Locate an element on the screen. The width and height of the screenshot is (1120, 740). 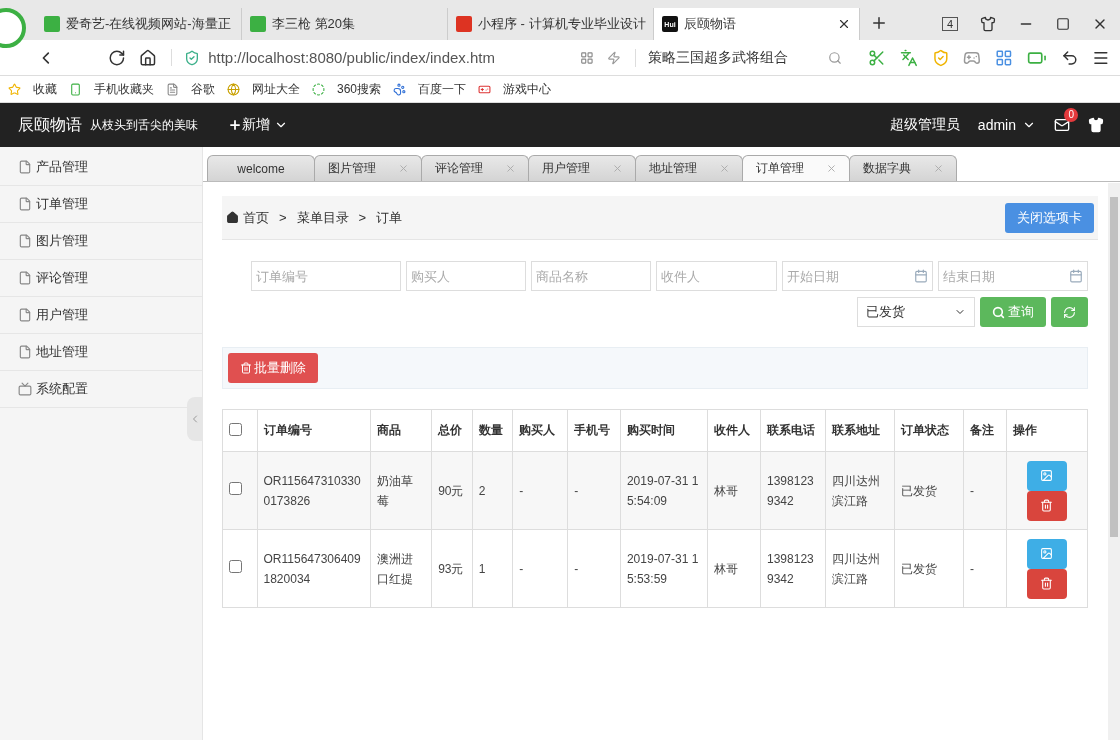
add-menu: 新增 is located at coordinates (256, 125).